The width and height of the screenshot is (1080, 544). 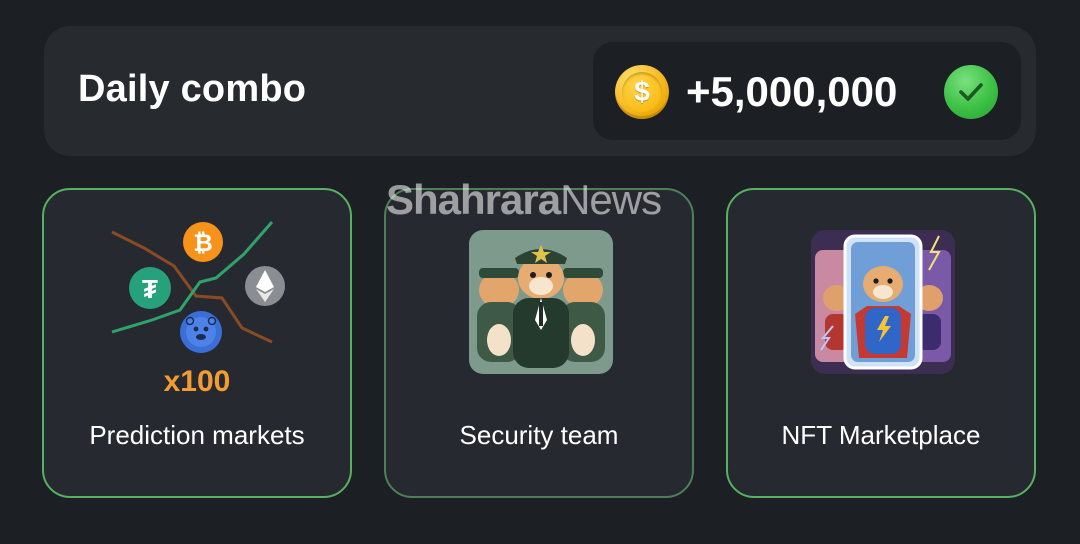 I want to click on check-icon, so click(x=971, y=92).